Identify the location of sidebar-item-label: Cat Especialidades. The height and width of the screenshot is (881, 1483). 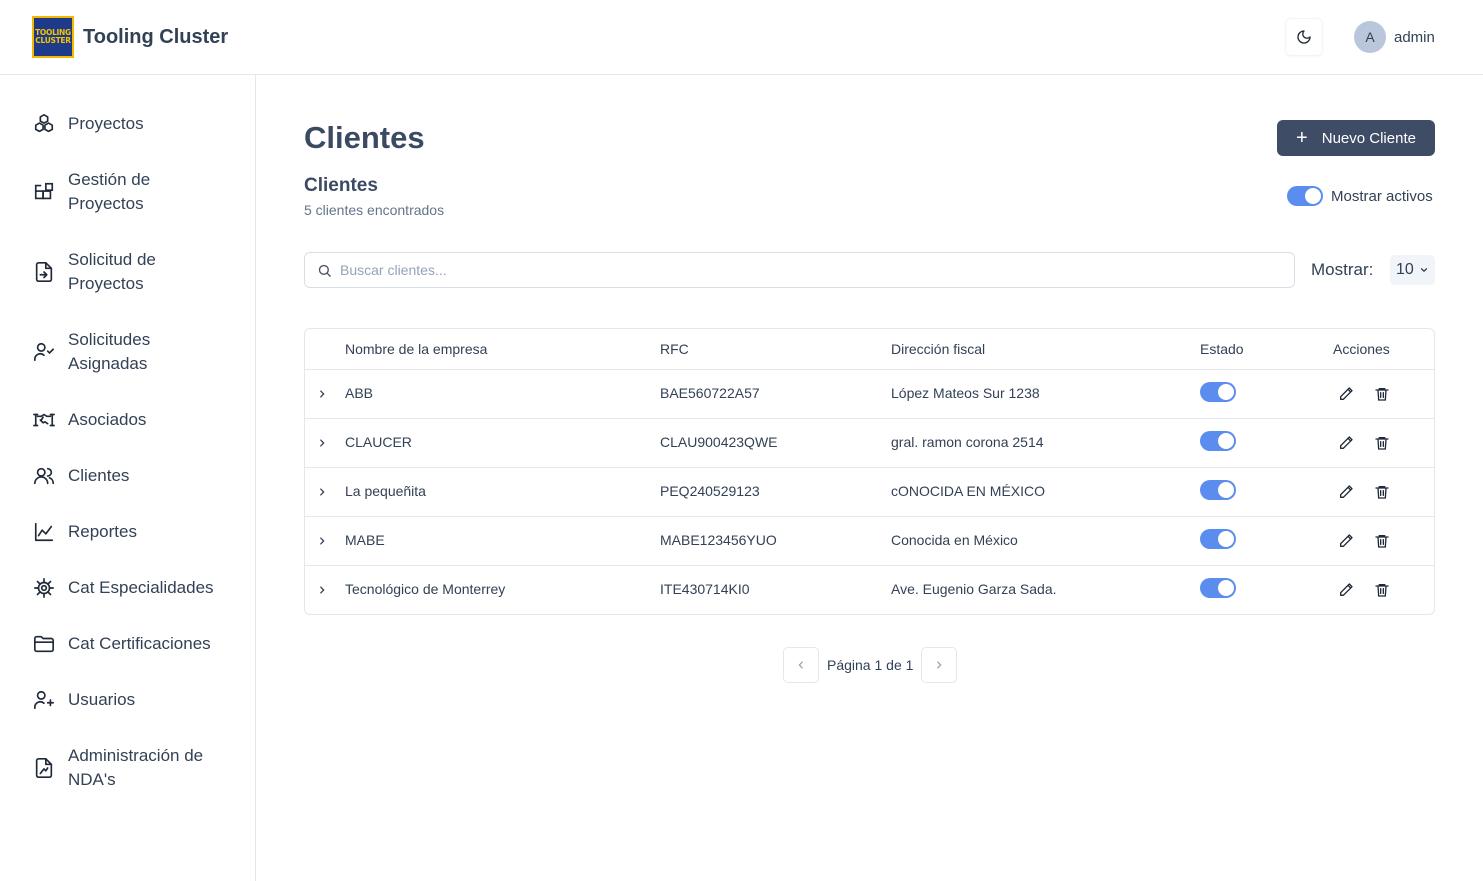
(141, 587).